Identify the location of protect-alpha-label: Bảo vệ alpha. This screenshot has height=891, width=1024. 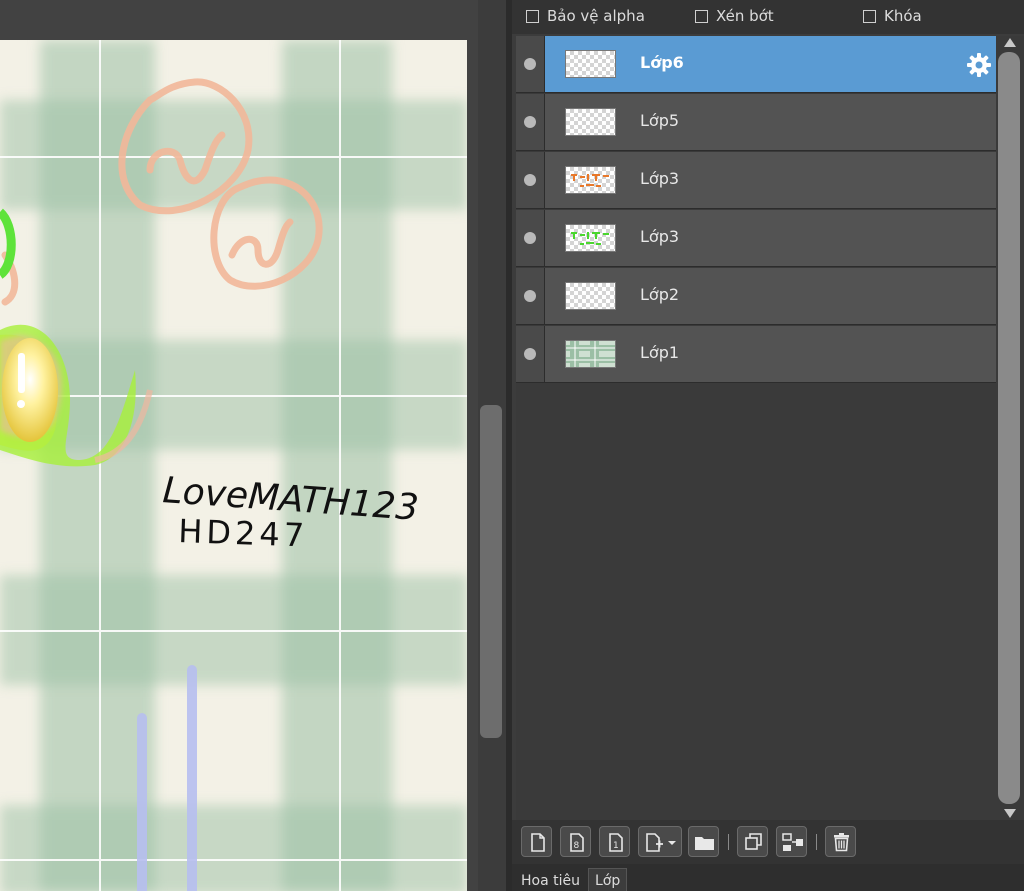
(596, 16).